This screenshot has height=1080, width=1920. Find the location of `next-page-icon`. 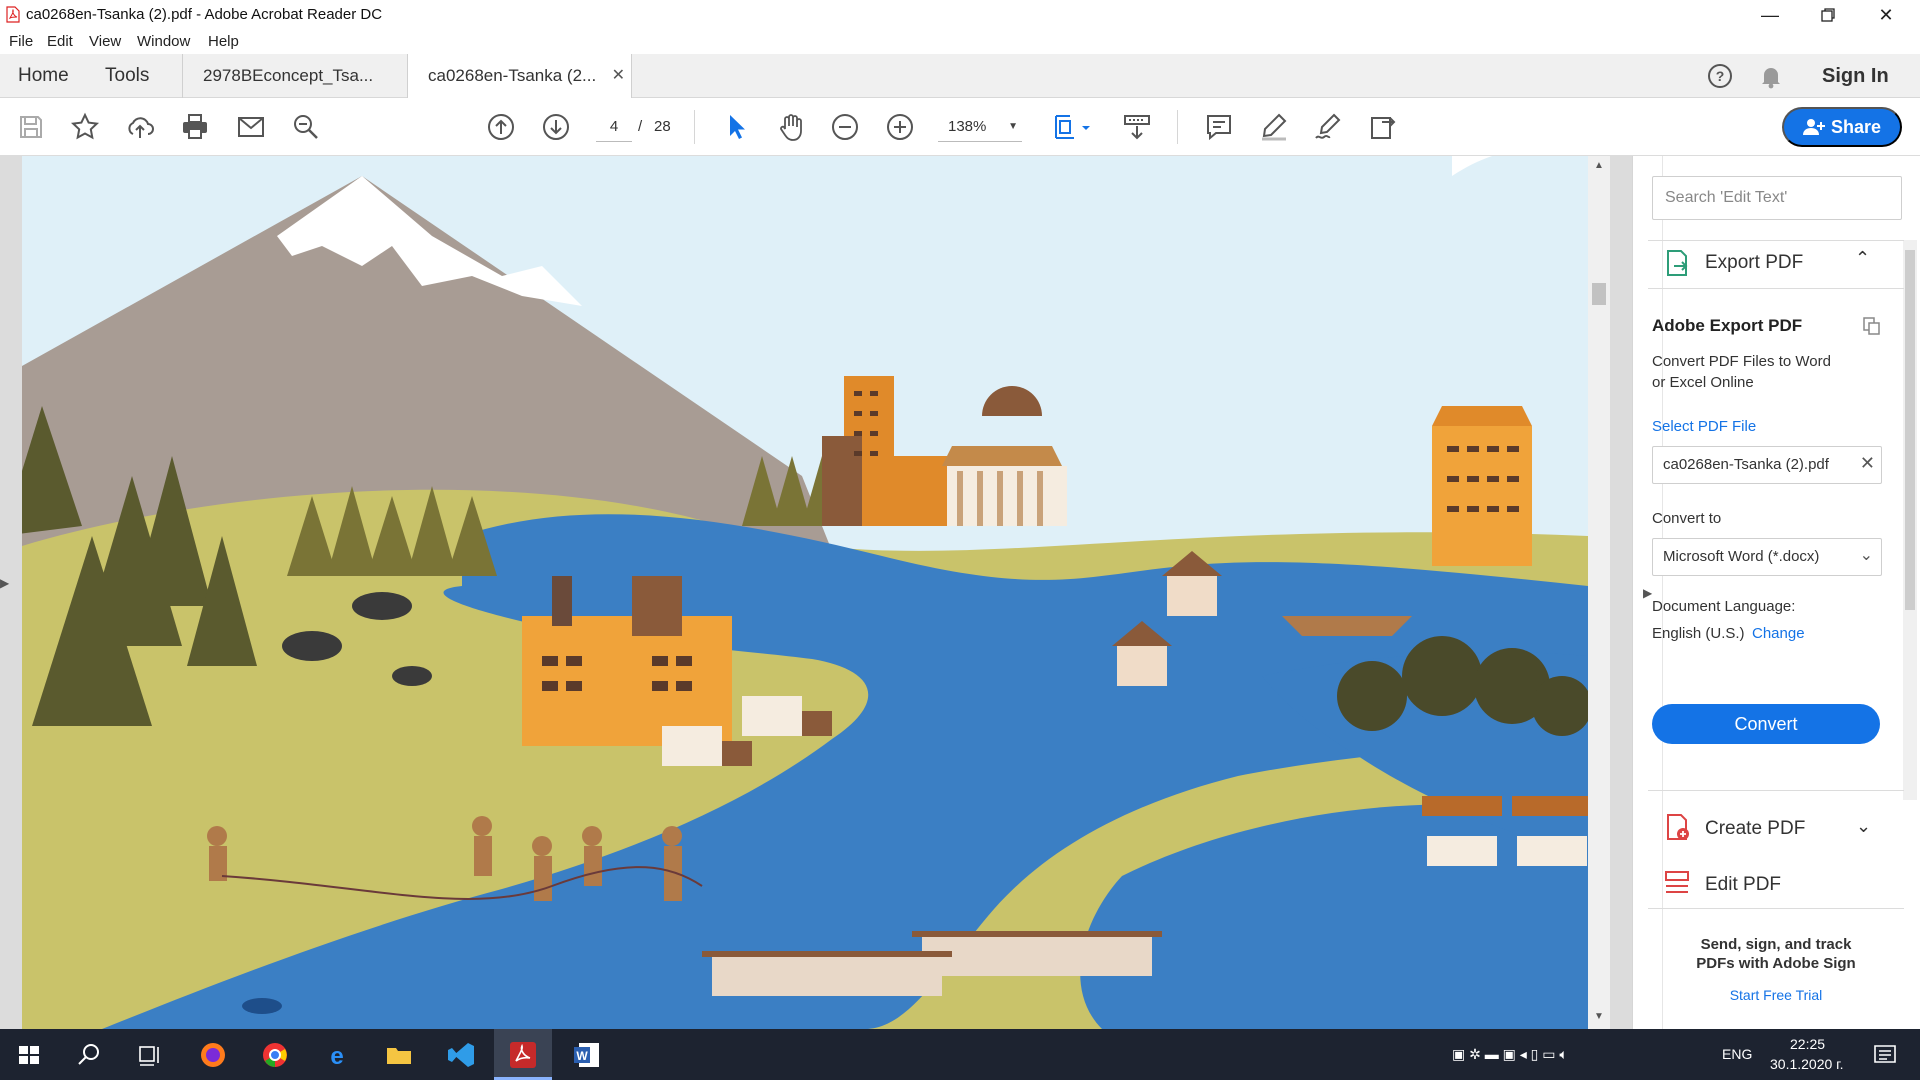

next-page-icon is located at coordinates (556, 127).